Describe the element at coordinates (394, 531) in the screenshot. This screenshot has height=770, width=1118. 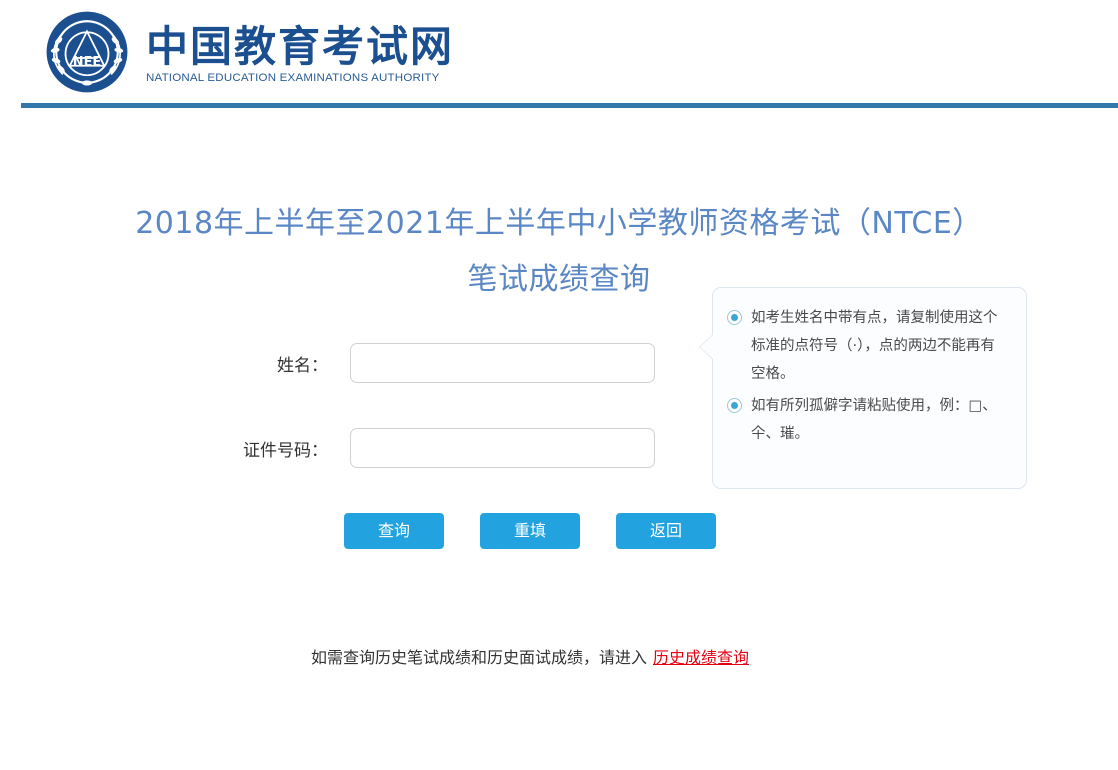
I see `query-button: 查询` at that location.